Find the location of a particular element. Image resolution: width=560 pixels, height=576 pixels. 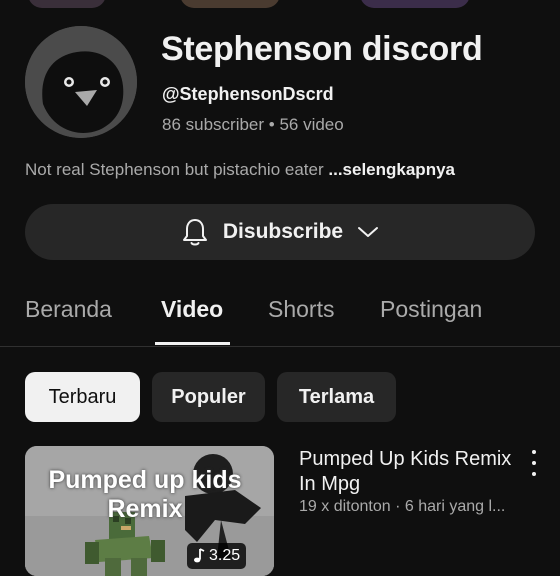

filter-populer: Populer is located at coordinates (208, 397).